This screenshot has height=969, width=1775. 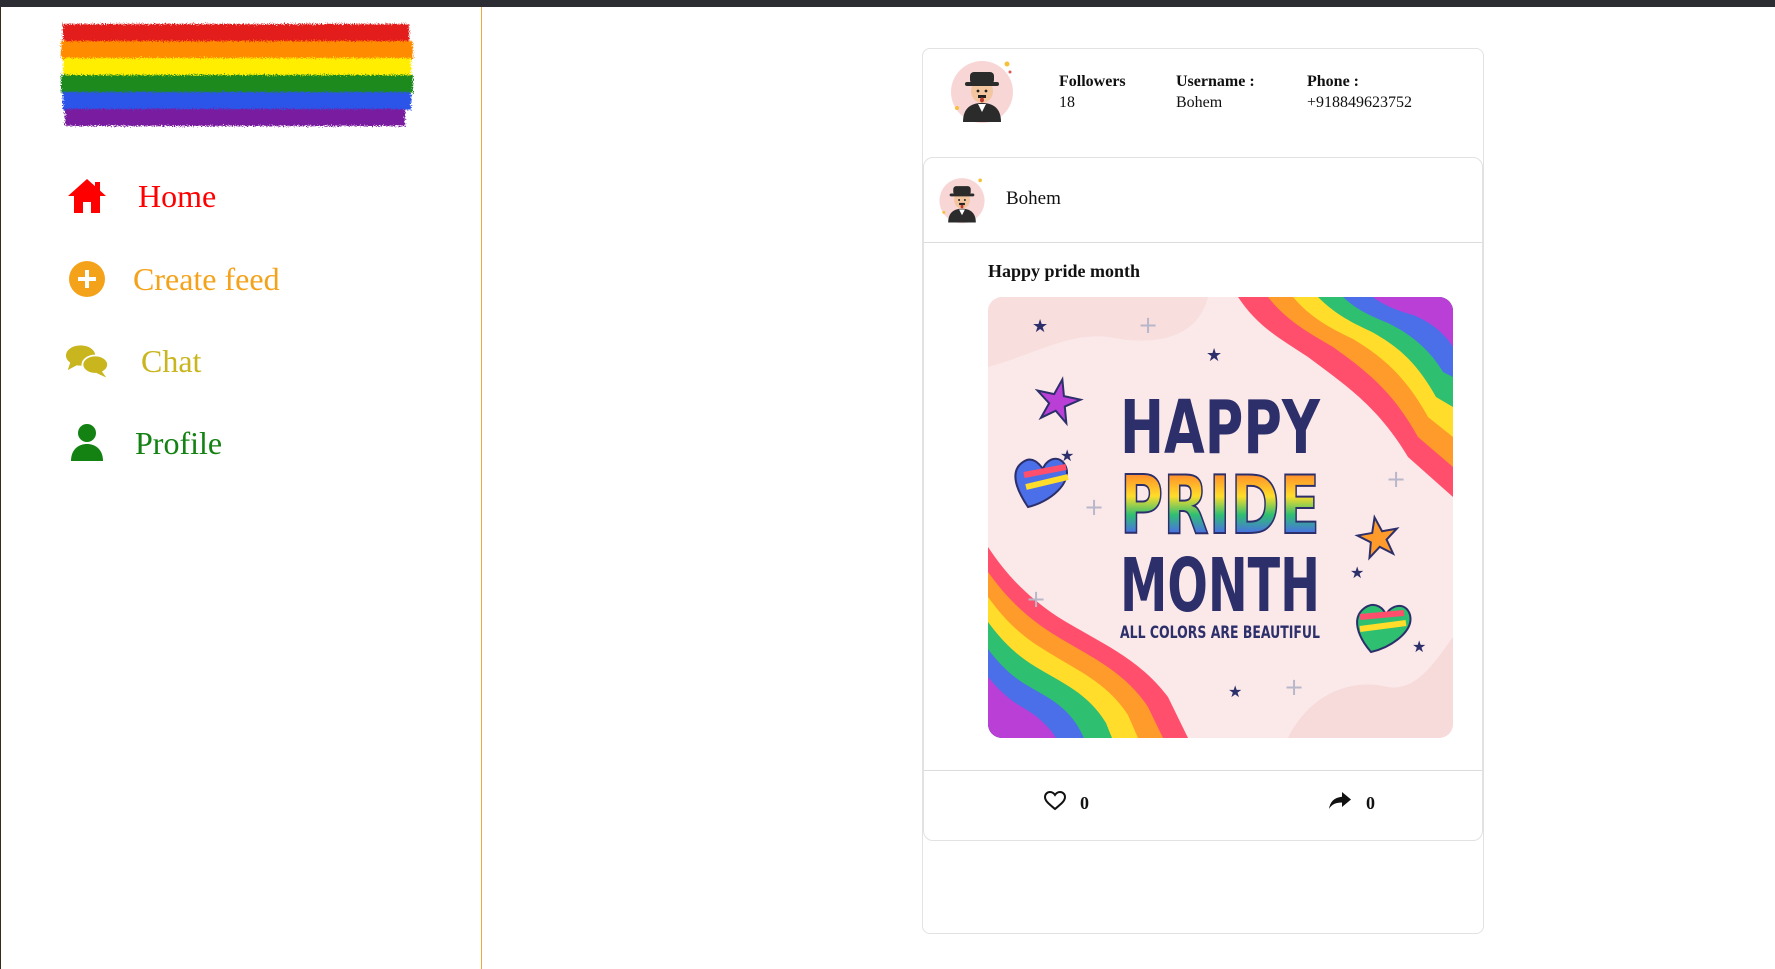 What do you see at coordinates (1199, 102) in the screenshot?
I see `username-value: Bohem` at bounding box center [1199, 102].